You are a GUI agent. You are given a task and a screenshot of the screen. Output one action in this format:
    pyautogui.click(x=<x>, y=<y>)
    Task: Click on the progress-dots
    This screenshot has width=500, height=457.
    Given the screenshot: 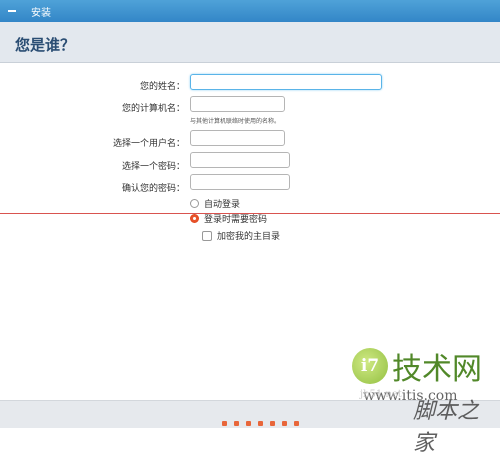 What is the action you would take?
    pyautogui.click(x=260, y=423)
    